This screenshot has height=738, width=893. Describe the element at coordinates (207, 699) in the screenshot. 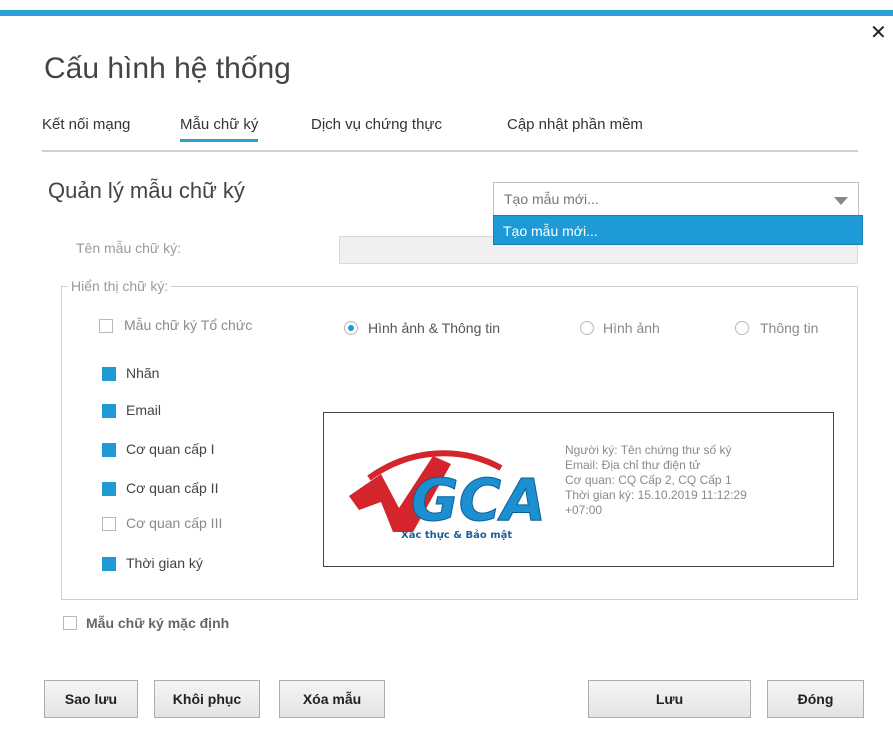

I see `restore-button: Khôi phục` at that location.